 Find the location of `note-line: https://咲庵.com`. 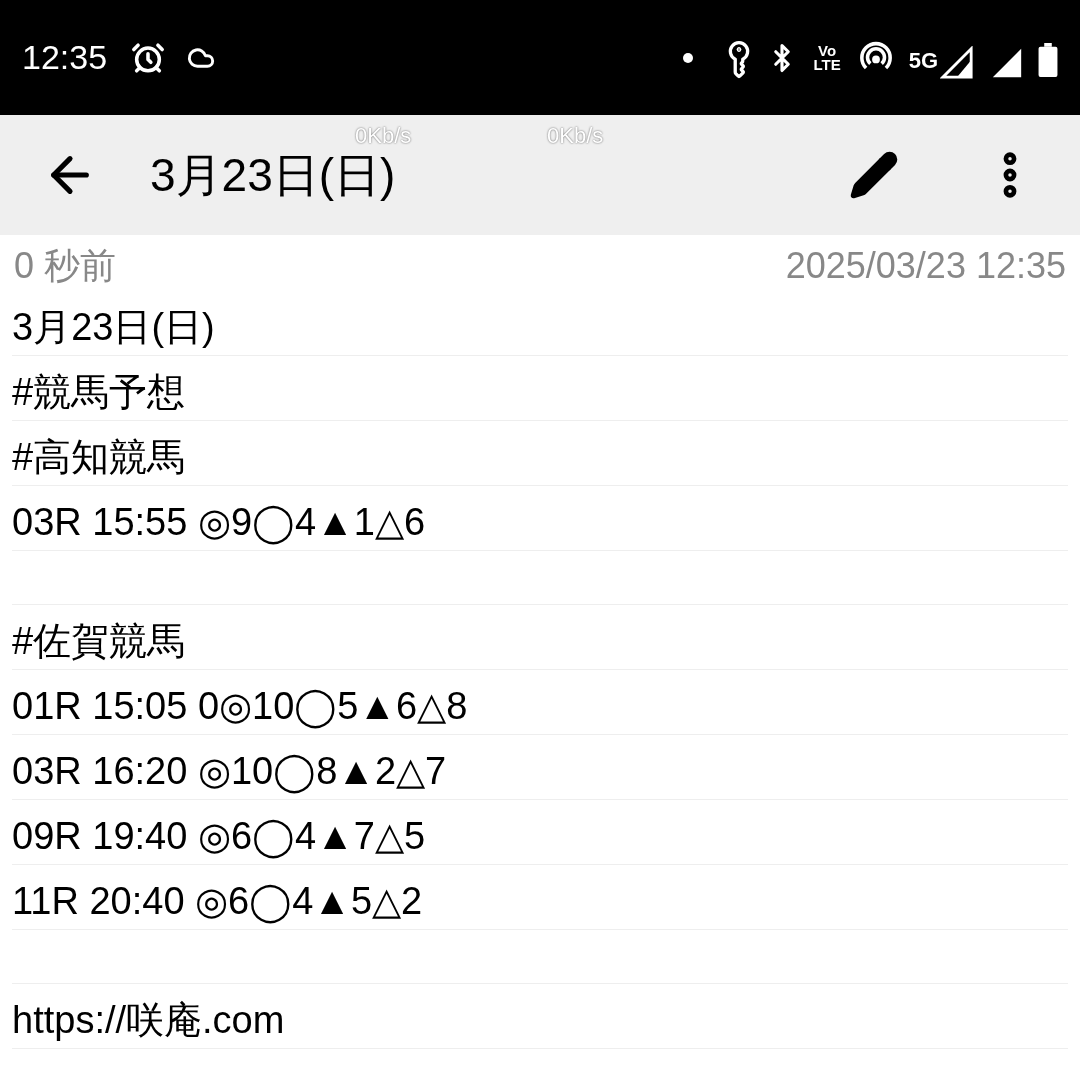

note-line: https://咲庵.com is located at coordinates (148, 1020).